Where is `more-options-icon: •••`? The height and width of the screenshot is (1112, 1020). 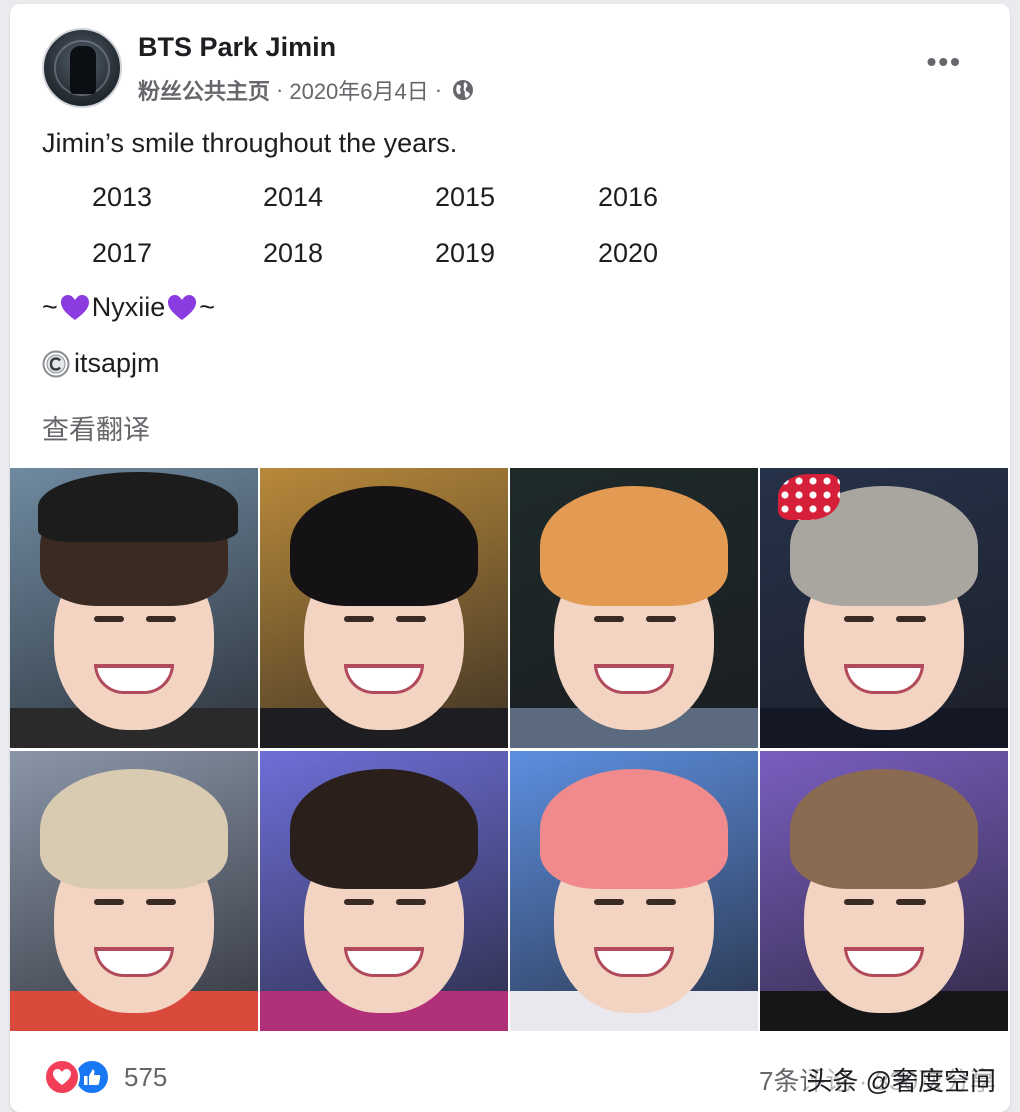 more-options-icon: ••• is located at coordinates (944, 62).